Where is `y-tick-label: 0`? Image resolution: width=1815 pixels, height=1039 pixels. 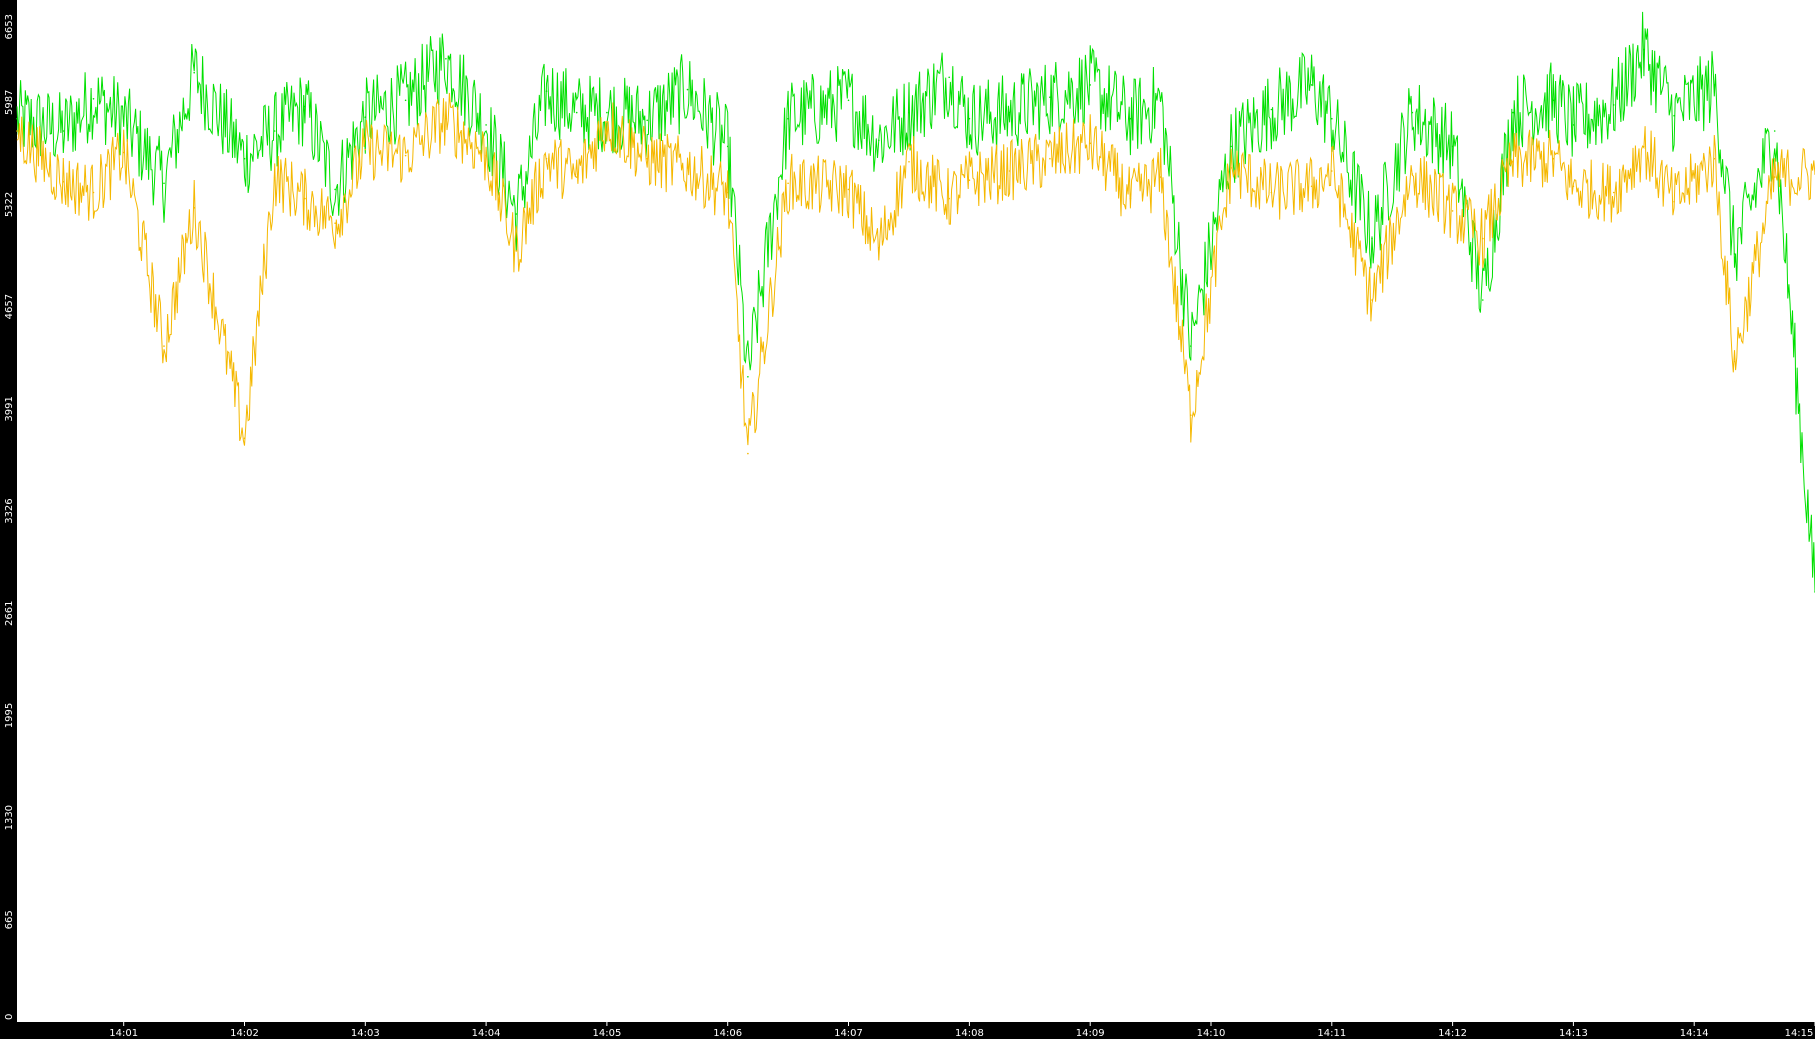
y-tick-label: 0 is located at coordinates (9, 1017).